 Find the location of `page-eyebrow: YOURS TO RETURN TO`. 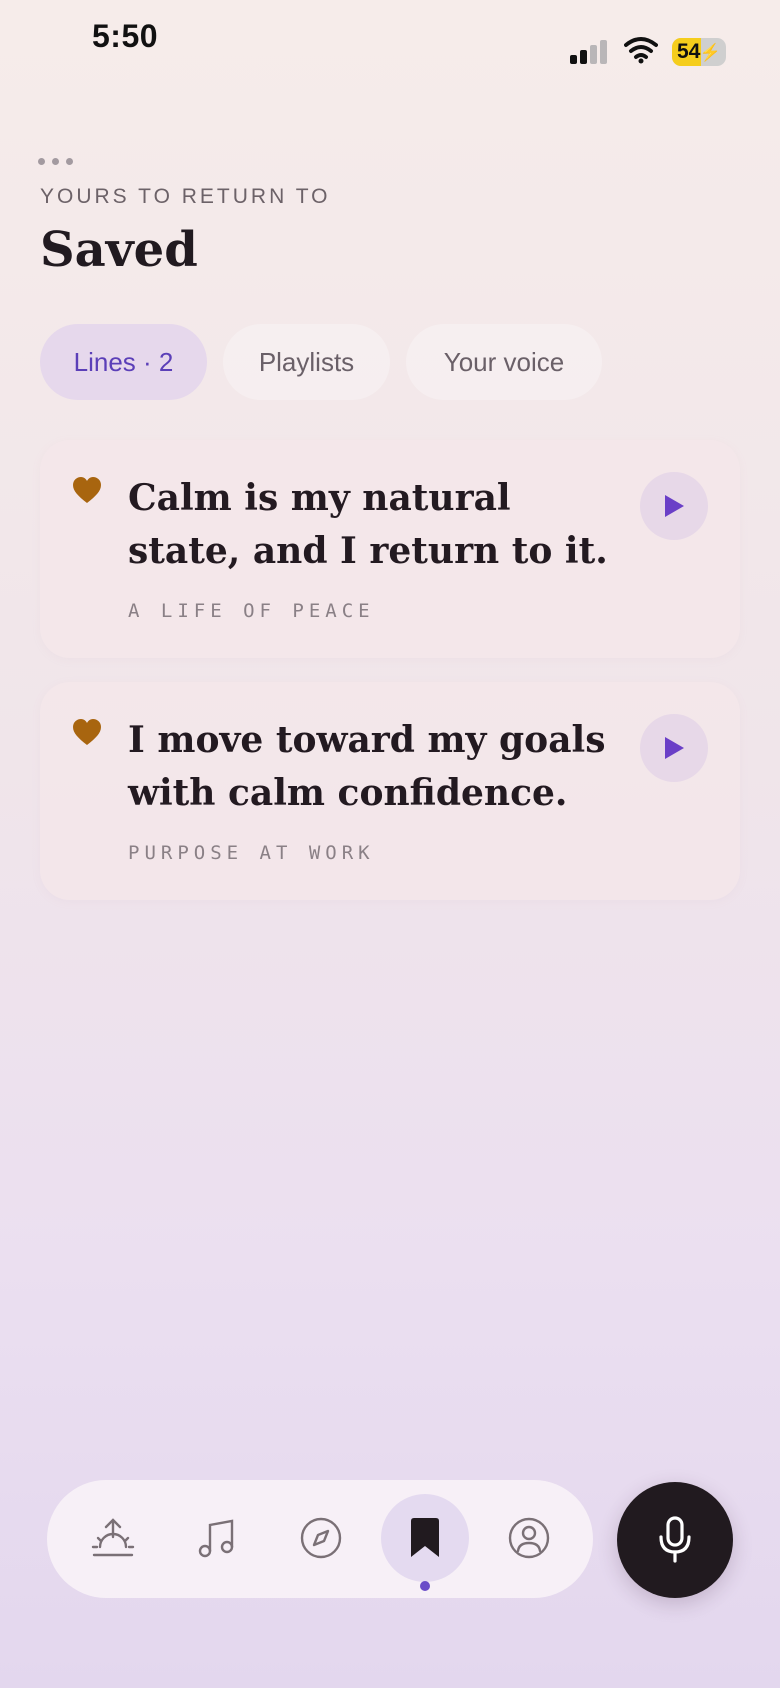

page-eyebrow: YOURS TO RETURN TO is located at coordinates (185, 196).